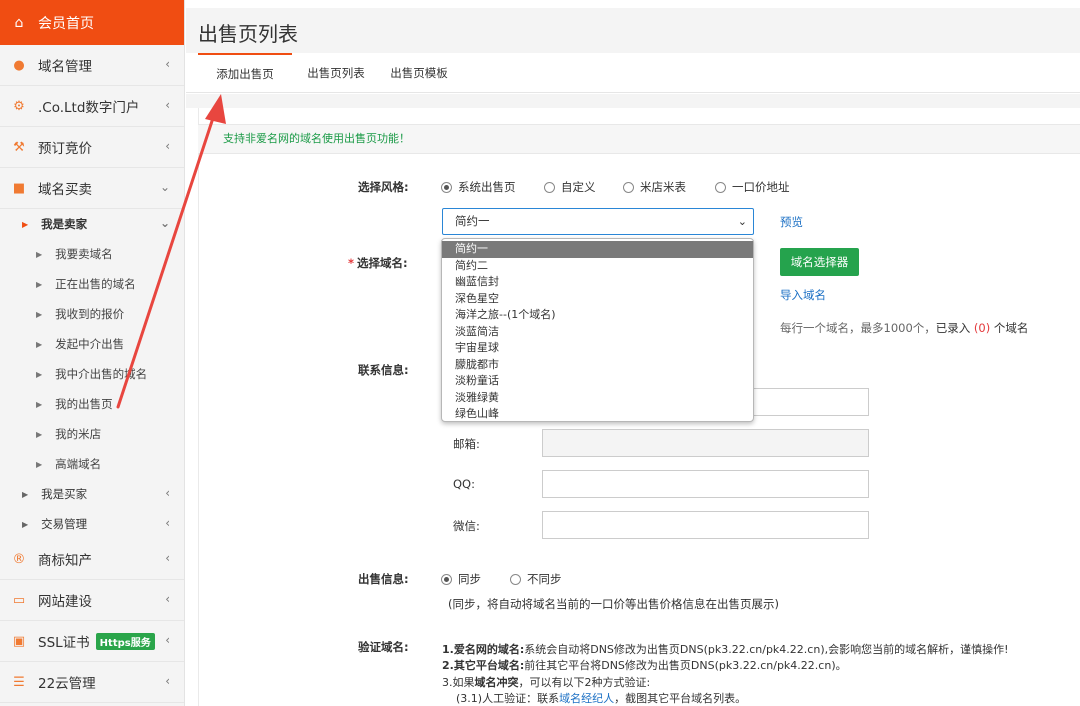  Describe the element at coordinates (597, 299) in the screenshot. I see `dropdown-option: 深色星空` at that location.